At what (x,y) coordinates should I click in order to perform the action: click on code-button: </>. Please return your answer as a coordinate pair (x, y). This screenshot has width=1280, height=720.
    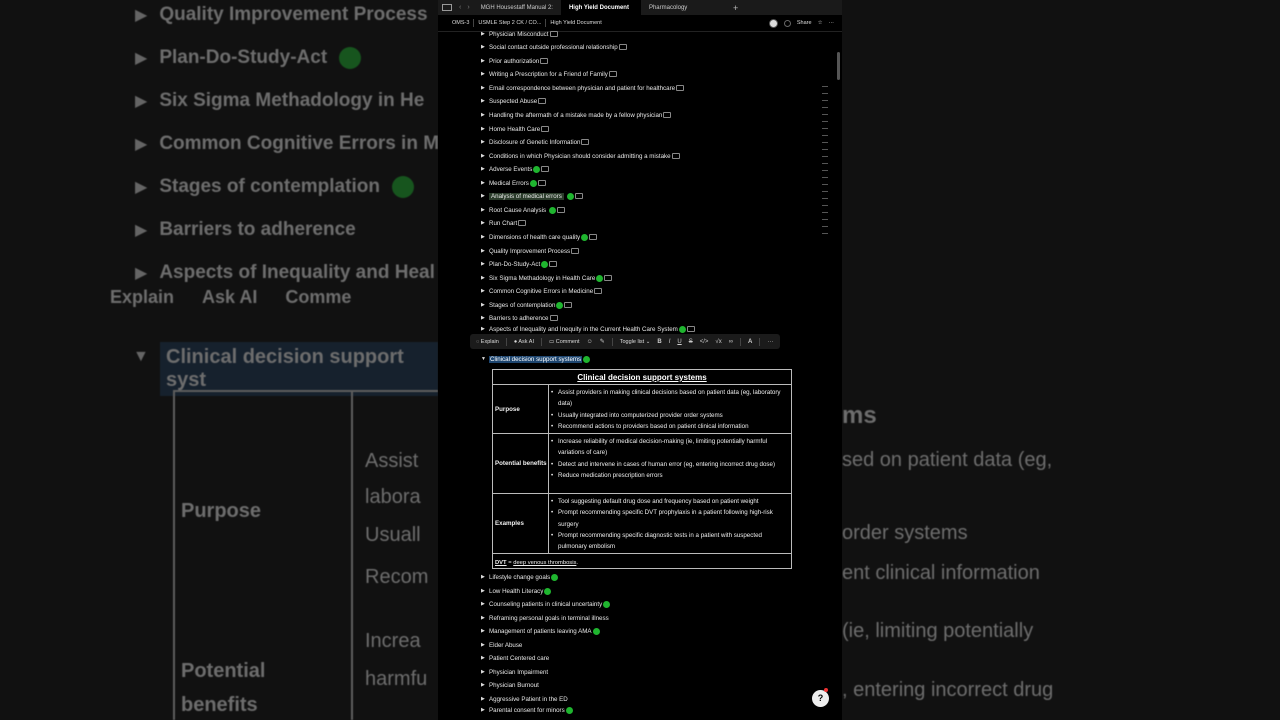
    Looking at the image, I should click on (704, 342).